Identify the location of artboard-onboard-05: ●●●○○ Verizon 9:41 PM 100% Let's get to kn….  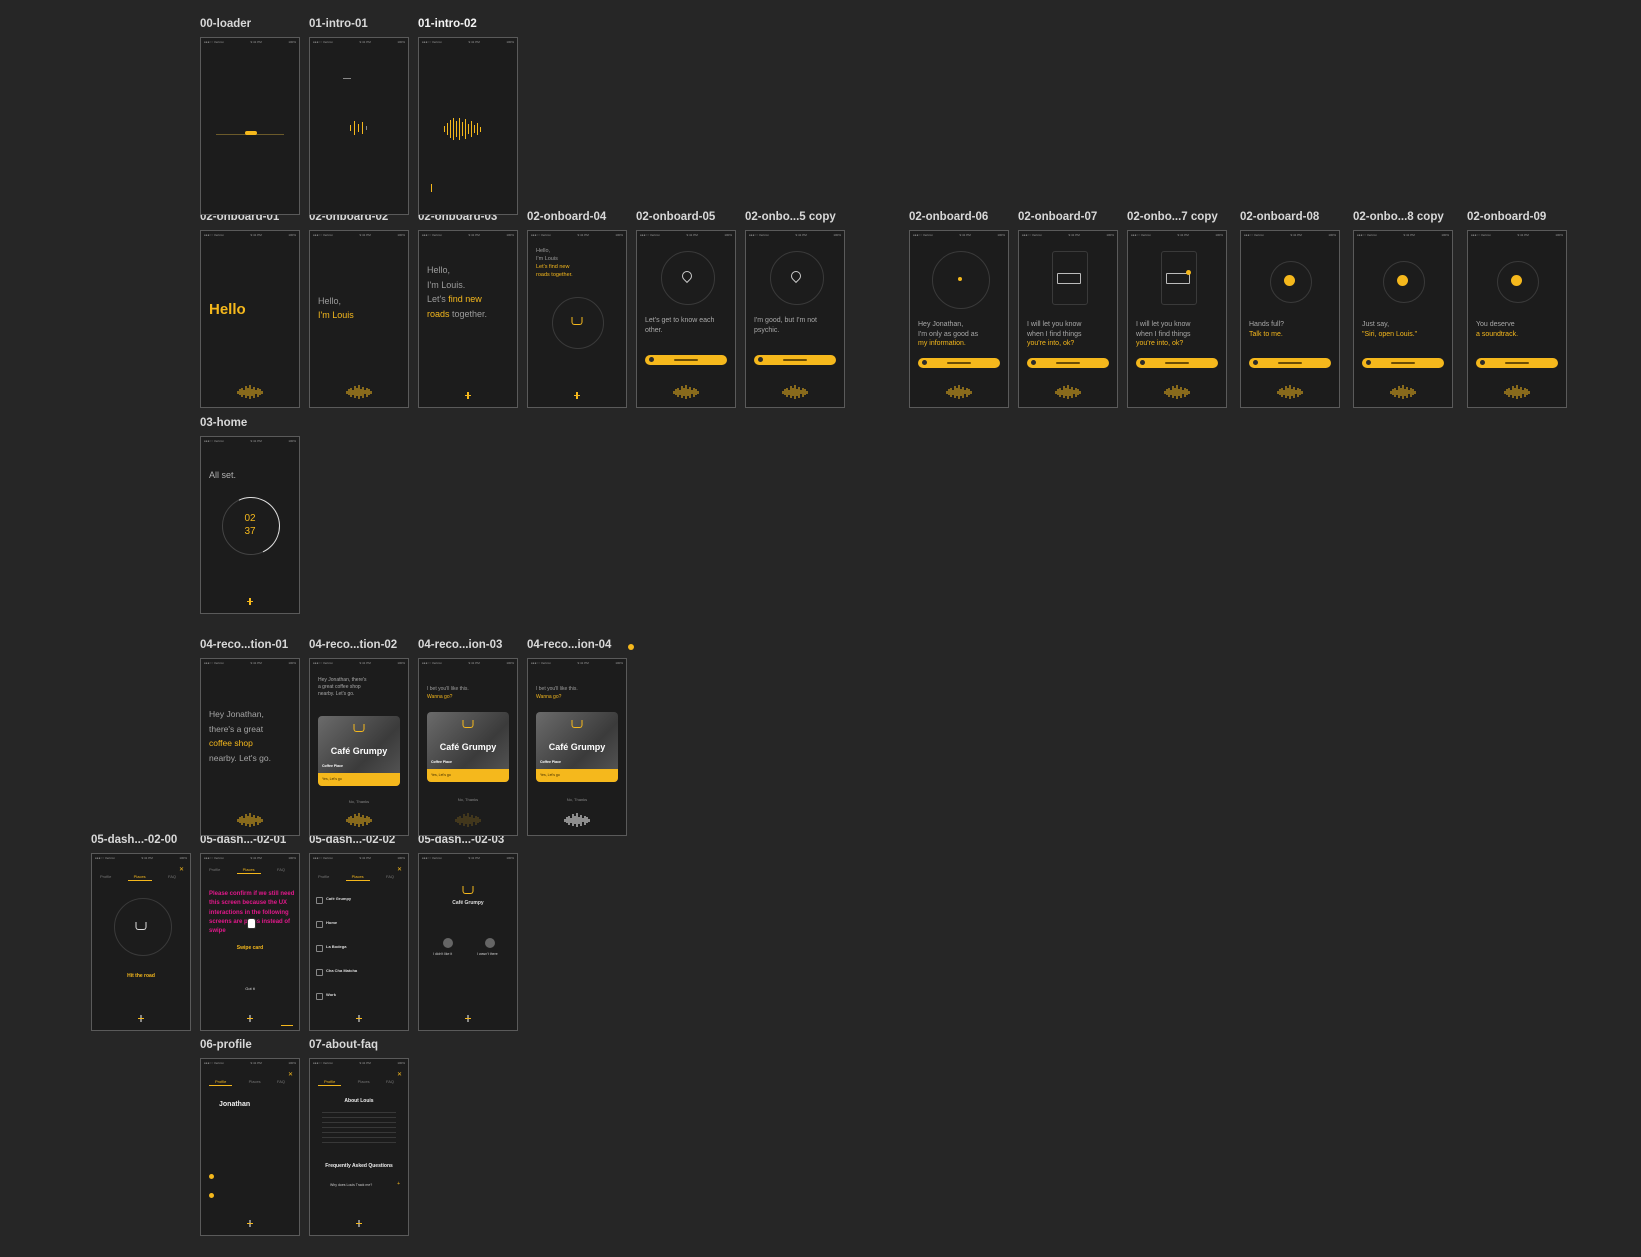
(686, 319).